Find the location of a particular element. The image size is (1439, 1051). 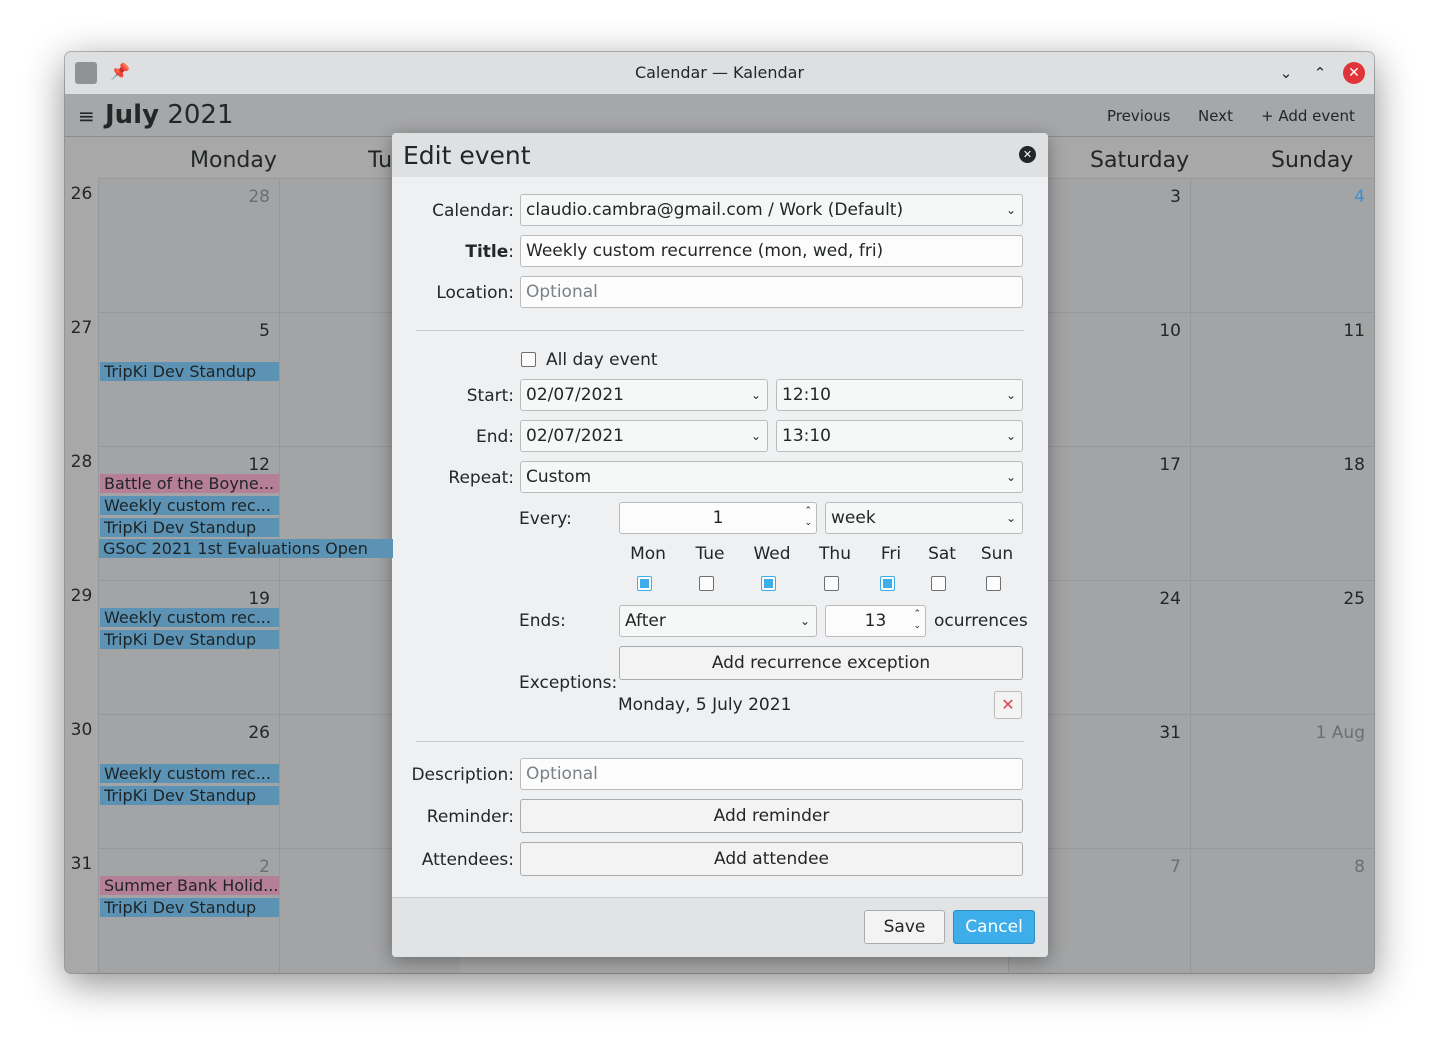

plus-icon: + is located at coordinates (1267, 116).